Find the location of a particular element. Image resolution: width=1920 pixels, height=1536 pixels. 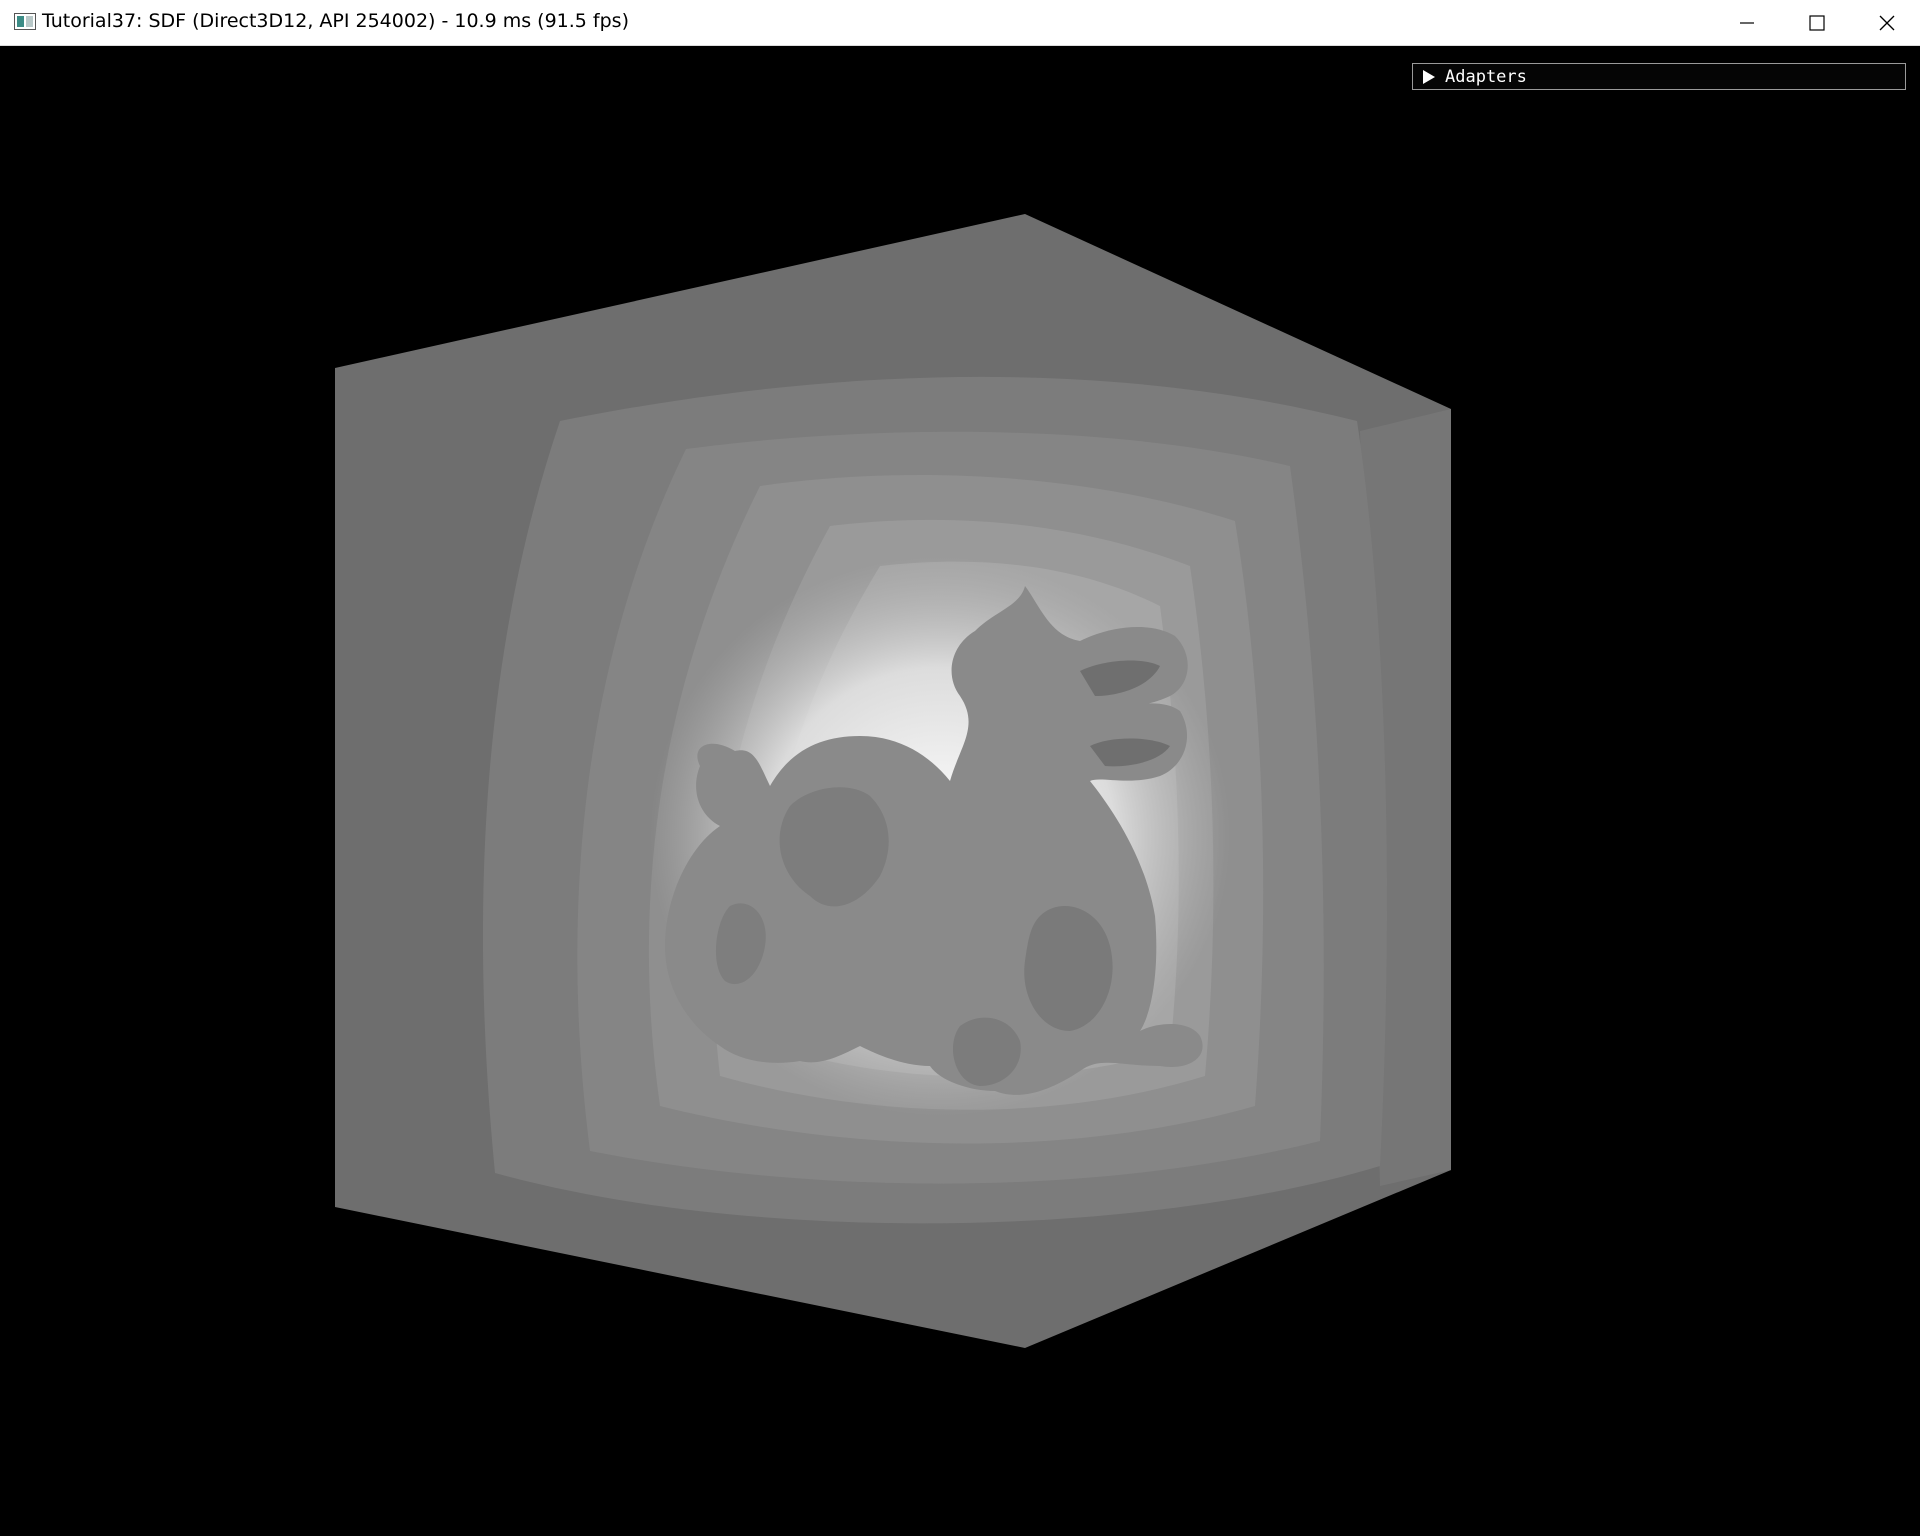

close-button is located at coordinates (1886, 22).